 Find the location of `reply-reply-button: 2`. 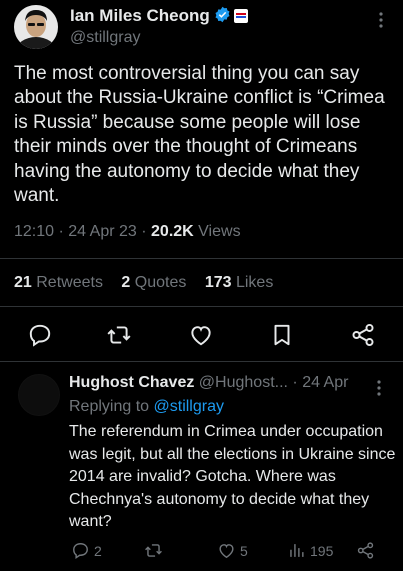

reply-reply-button: 2 is located at coordinates (86, 550).